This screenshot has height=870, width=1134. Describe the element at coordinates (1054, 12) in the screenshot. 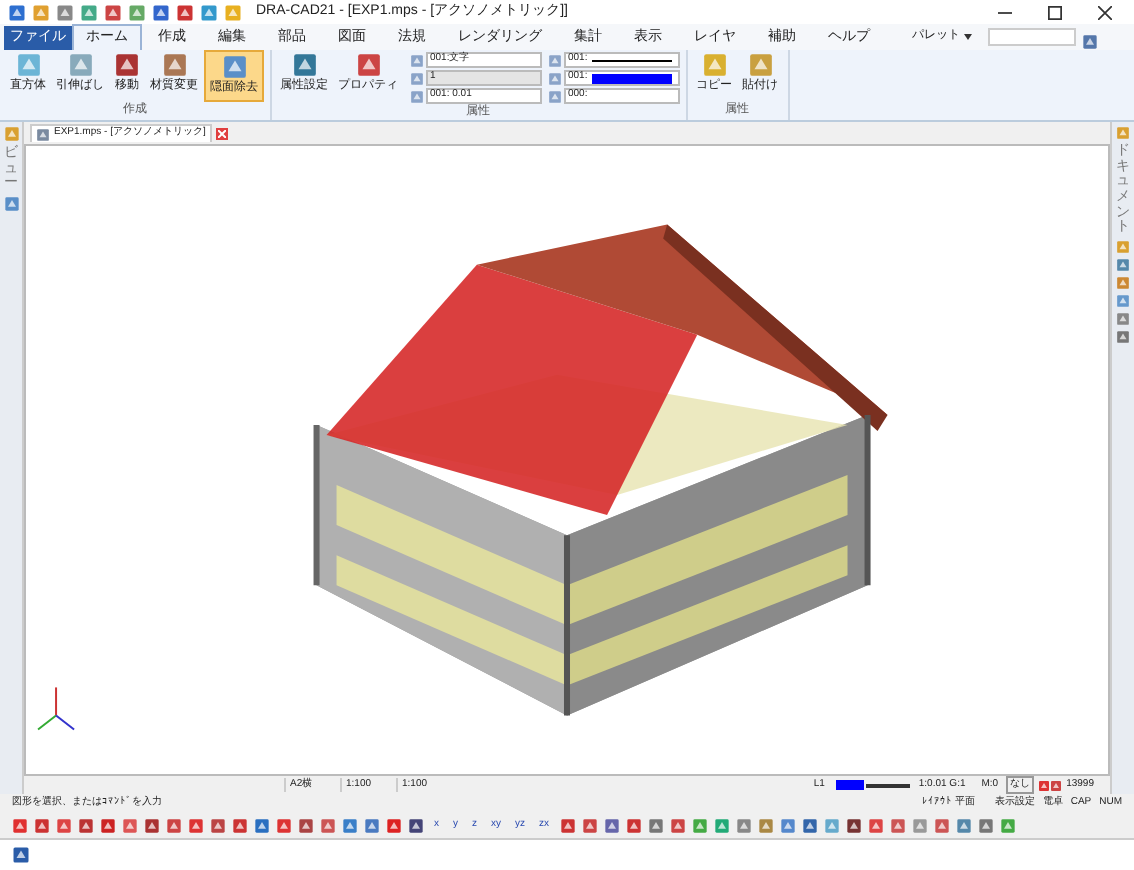

I see `maximize-button` at that location.